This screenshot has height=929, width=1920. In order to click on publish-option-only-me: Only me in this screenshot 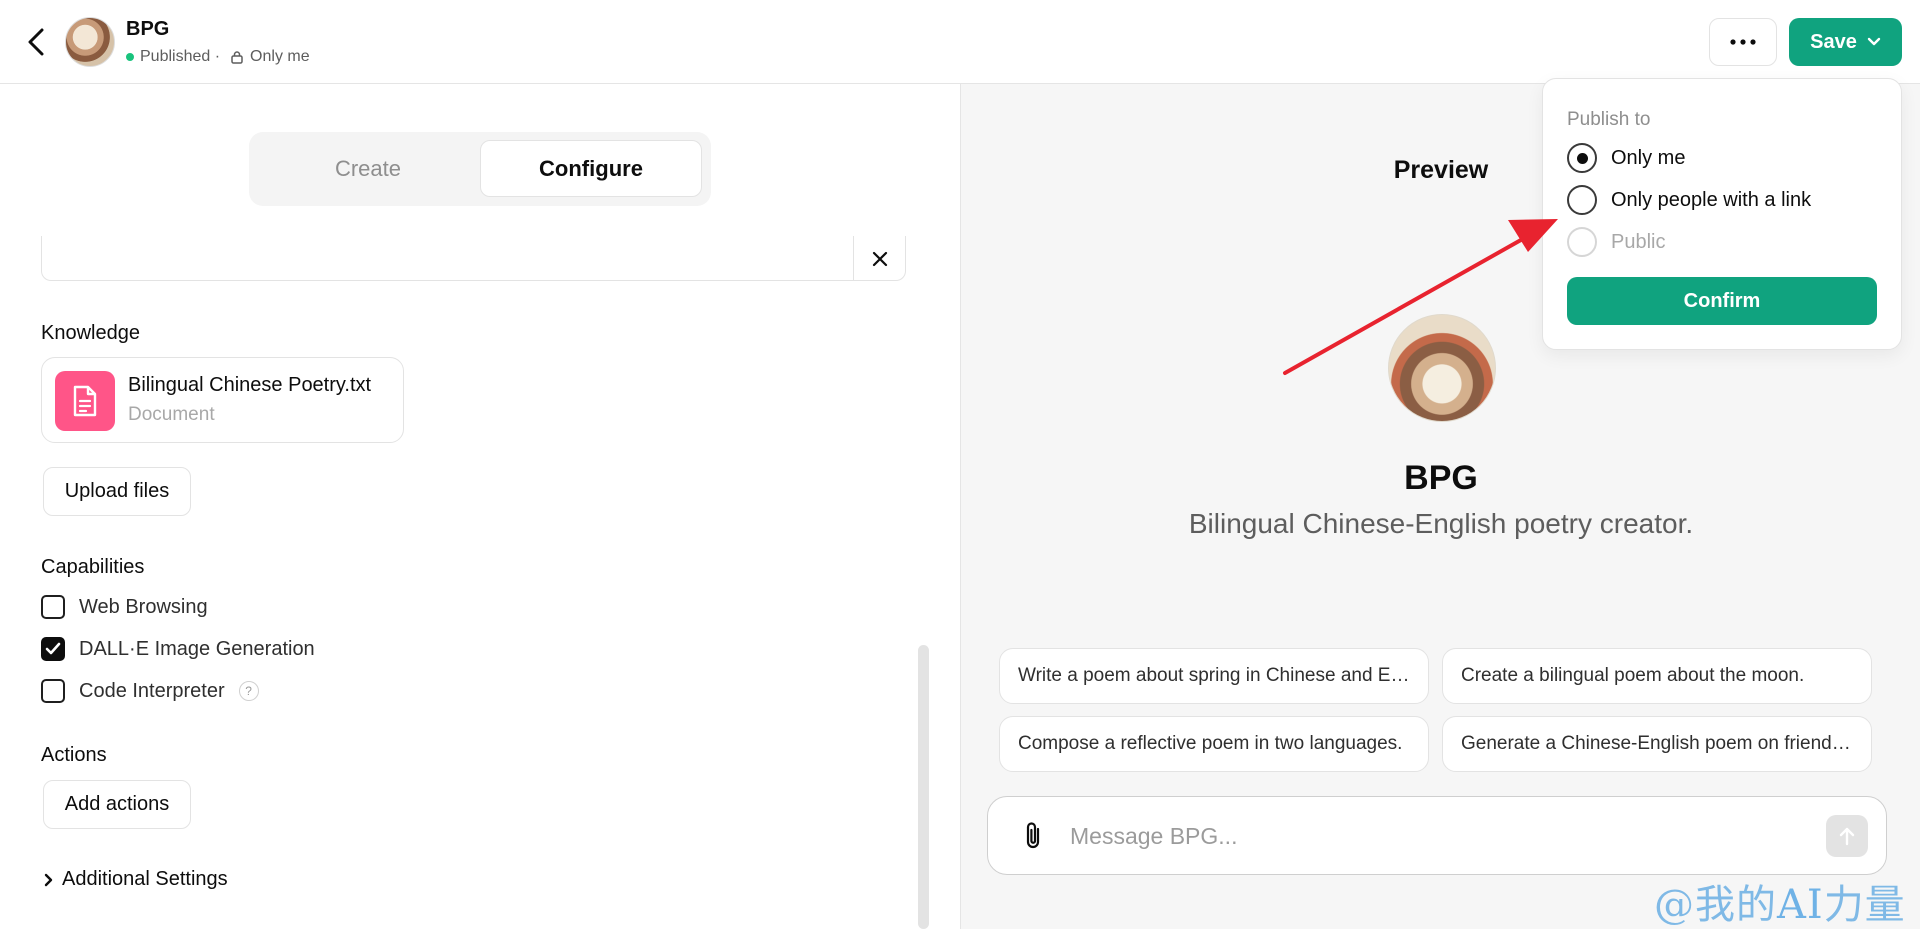, I will do `click(1626, 158)`.